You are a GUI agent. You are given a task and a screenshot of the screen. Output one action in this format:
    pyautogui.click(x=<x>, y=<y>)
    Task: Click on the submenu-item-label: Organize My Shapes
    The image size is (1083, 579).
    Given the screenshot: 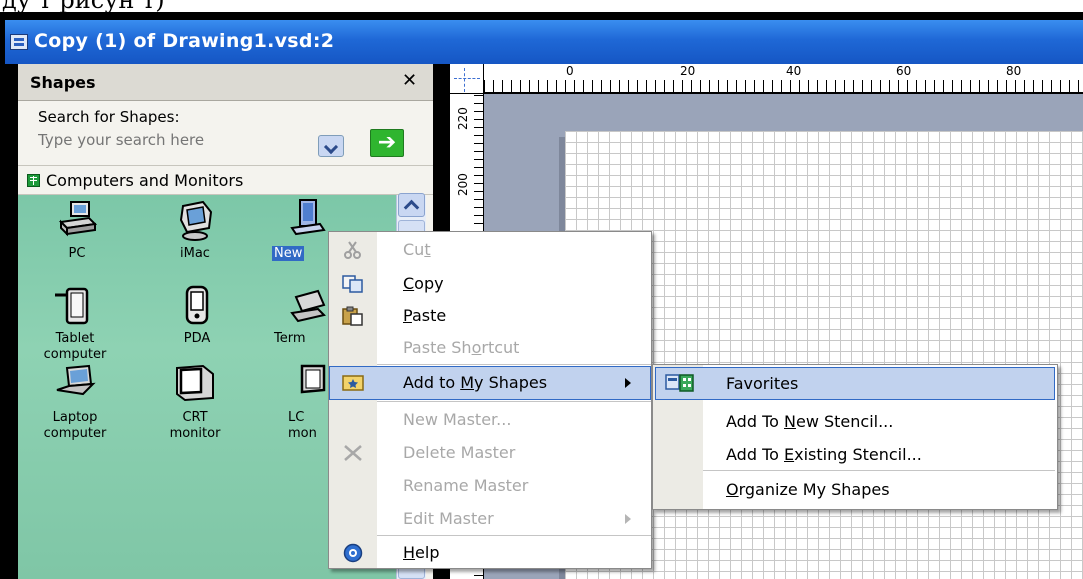 What is the action you would take?
    pyautogui.click(x=808, y=489)
    